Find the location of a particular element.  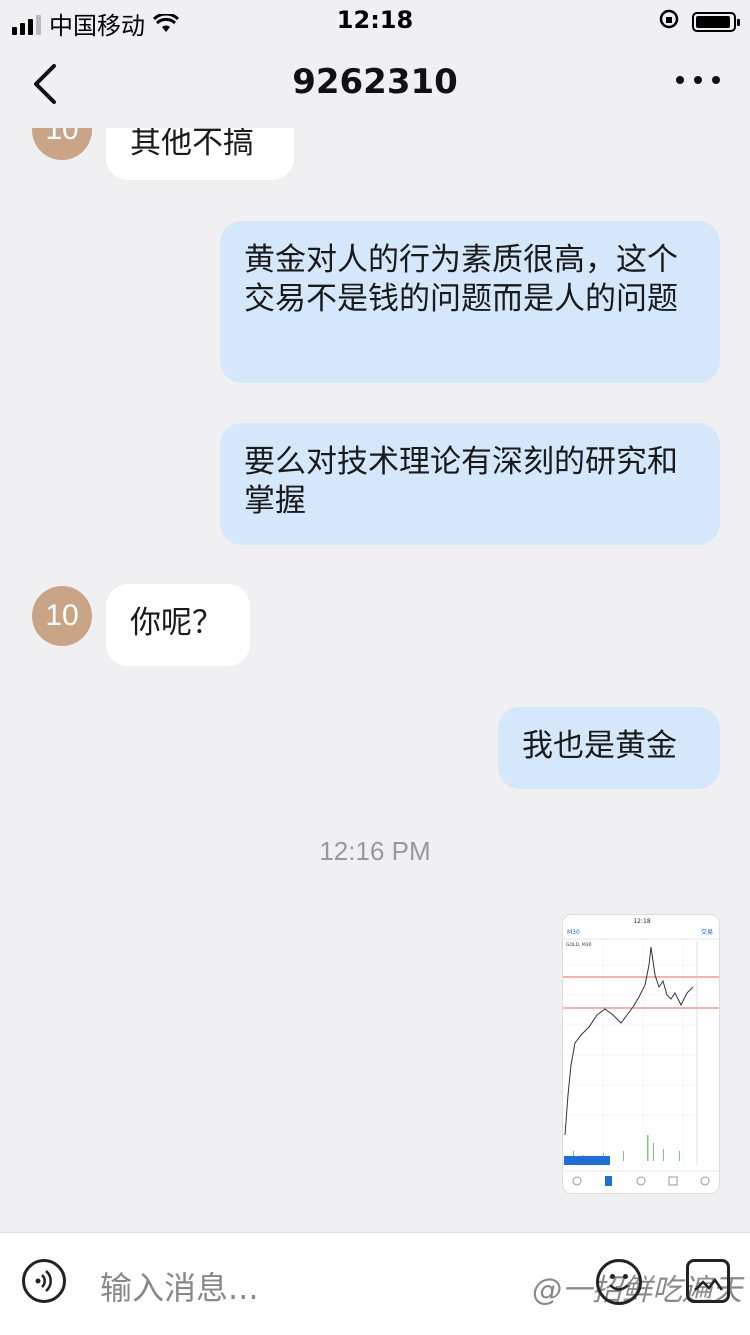

chat-title: 9262310 is located at coordinates (375, 82).